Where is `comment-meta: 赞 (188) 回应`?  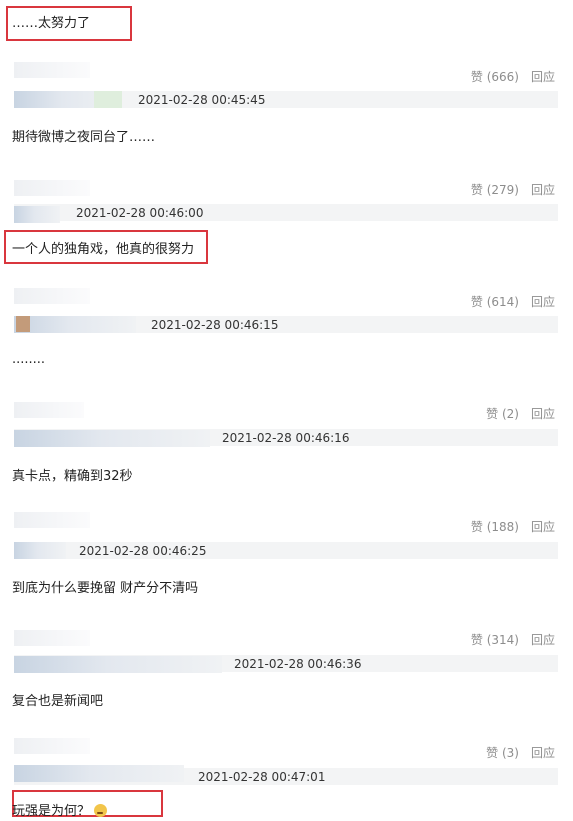
comment-meta: 赞 (188) 回应 is located at coordinates (513, 526).